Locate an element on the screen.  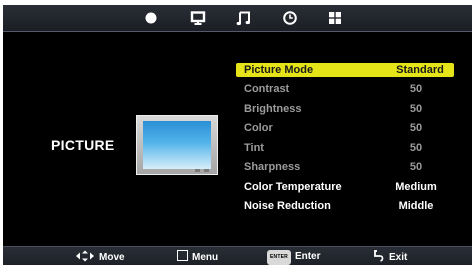
hint-bar: Move Menu ENTER Enter Exit is located at coordinates (237, 255).